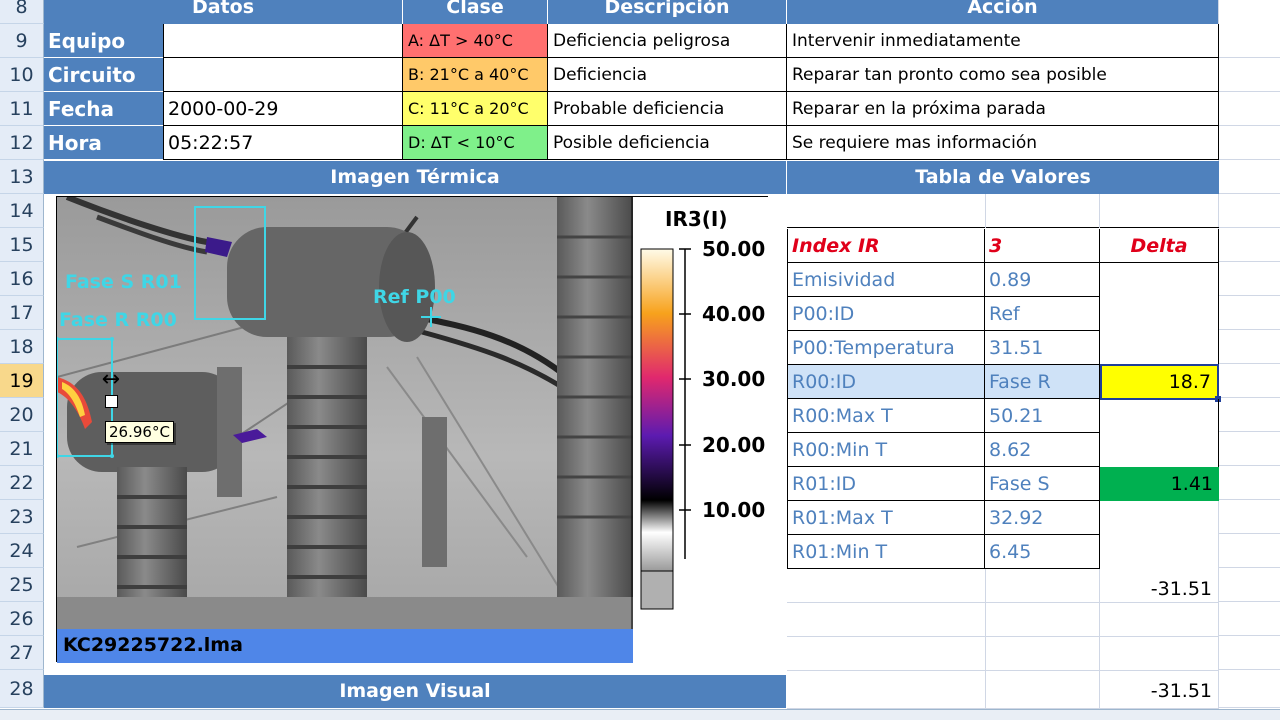 The image size is (1280, 720). I want to click on table-cell-delta-green: 1.41, so click(1159, 484).